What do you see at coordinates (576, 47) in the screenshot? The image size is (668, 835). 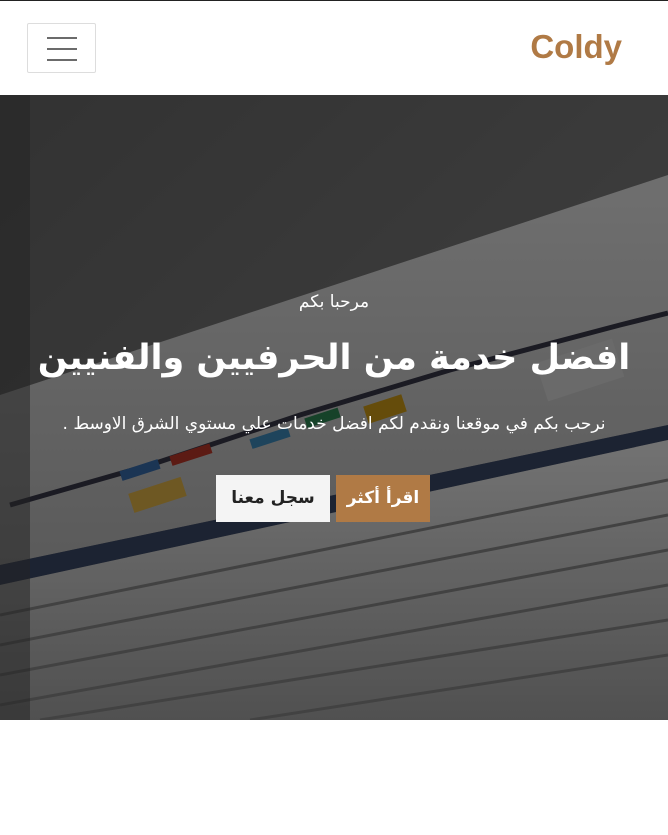 I see `brand-logo: Coldy` at bounding box center [576, 47].